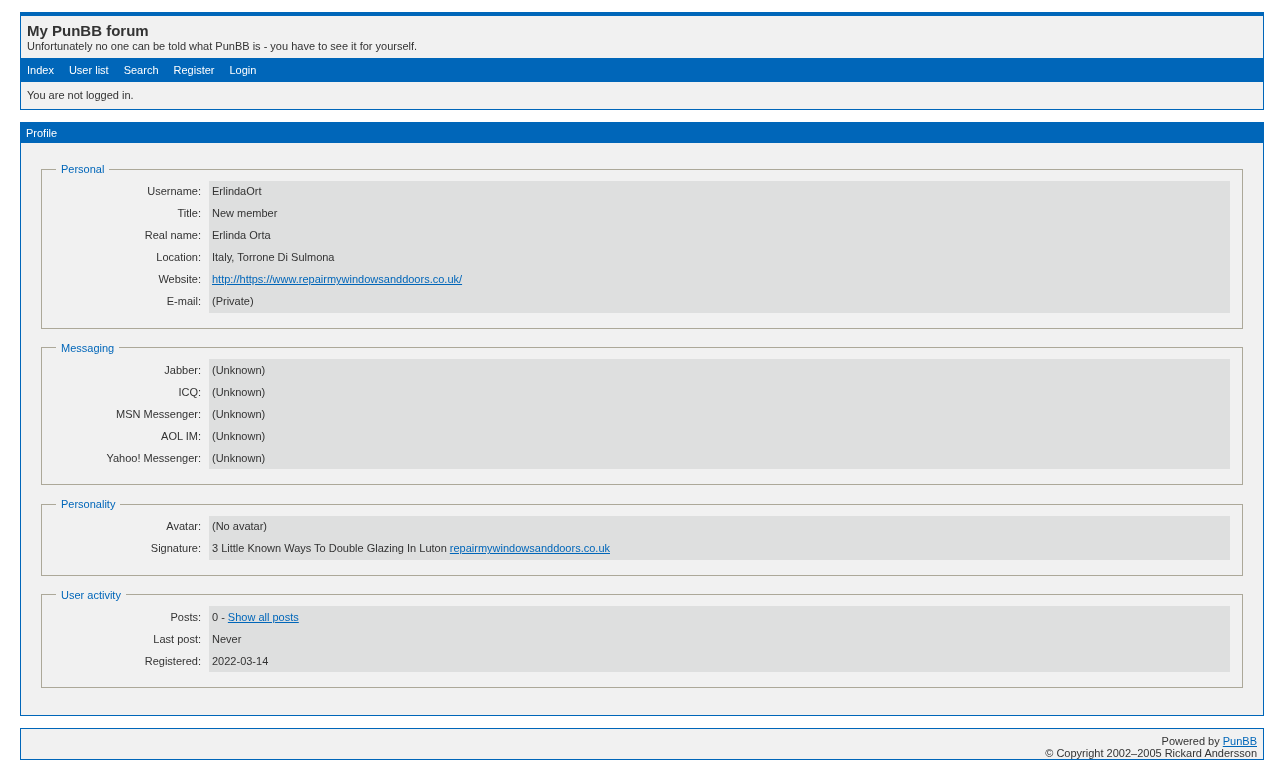 This screenshot has width=1284, height=777. What do you see at coordinates (172, 661) in the screenshot?
I see `field-label: Registered:` at bounding box center [172, 661].